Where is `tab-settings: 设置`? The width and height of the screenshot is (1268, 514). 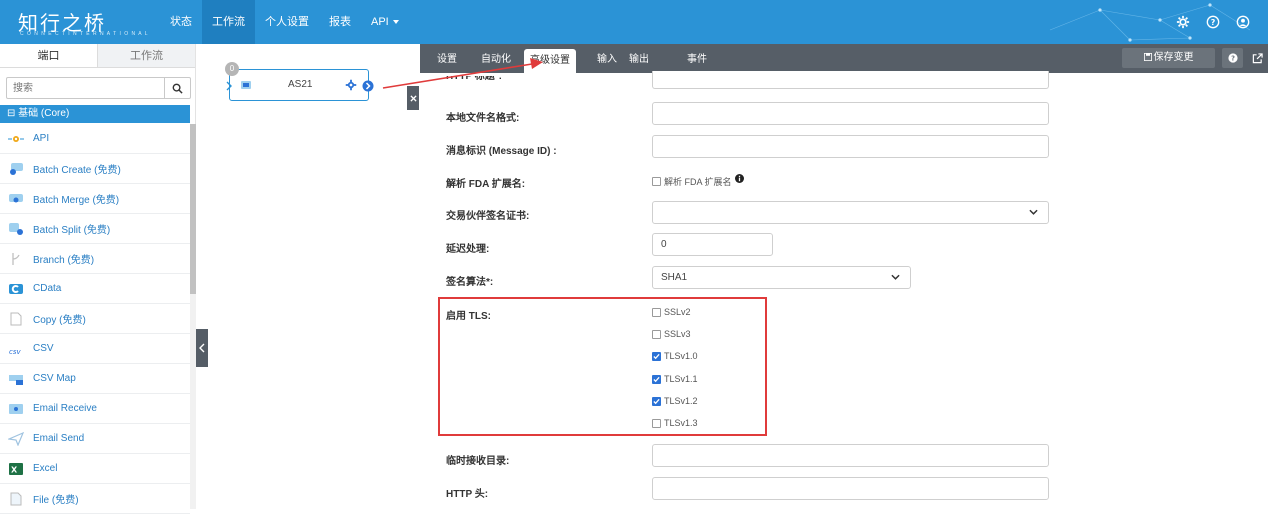 tab-settings: 设置 is located at coordinates (447, 58).